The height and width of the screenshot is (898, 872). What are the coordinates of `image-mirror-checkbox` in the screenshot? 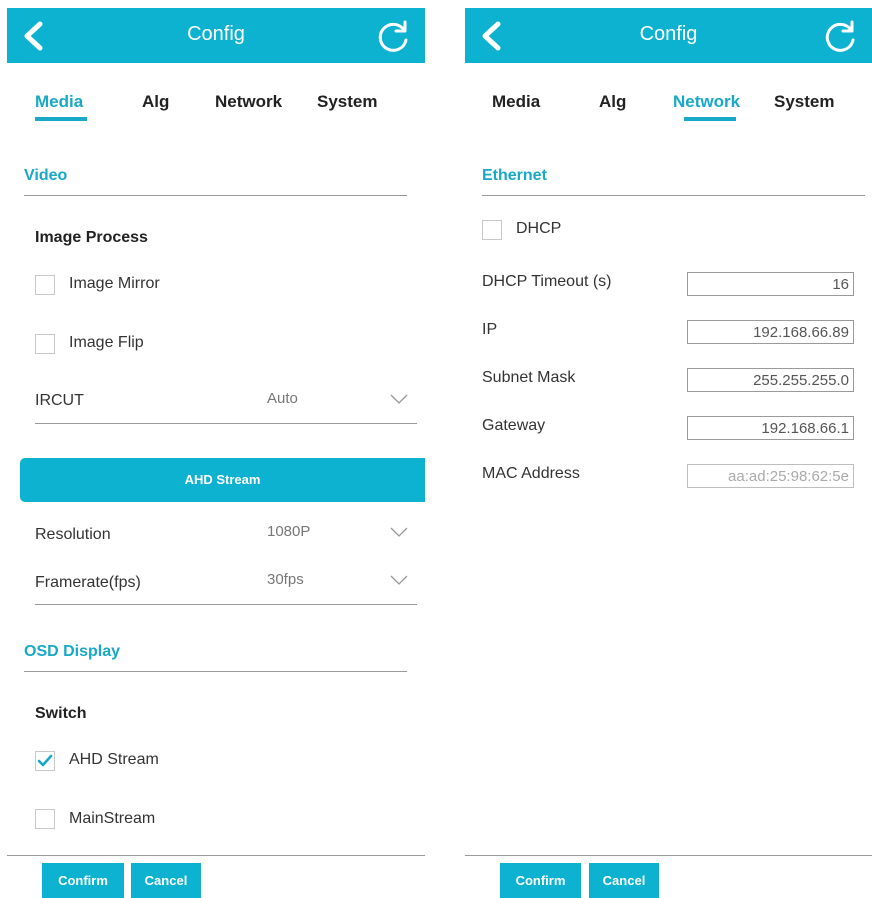 It's located at (45, 285).